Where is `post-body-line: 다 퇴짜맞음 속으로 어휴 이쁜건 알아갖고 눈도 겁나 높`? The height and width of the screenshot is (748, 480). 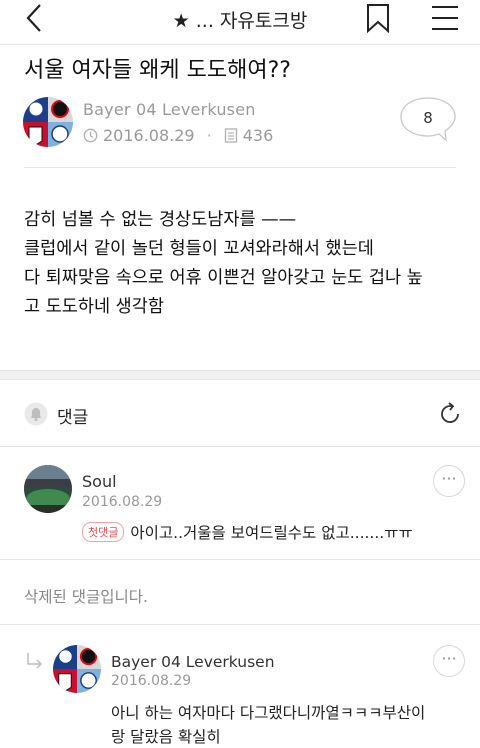
post-body-line: 다 퇴짜맞음 속으로 어휴 이쁜건 알아갖고 눈도 겁나 높 is located at coordinates (223, 278).